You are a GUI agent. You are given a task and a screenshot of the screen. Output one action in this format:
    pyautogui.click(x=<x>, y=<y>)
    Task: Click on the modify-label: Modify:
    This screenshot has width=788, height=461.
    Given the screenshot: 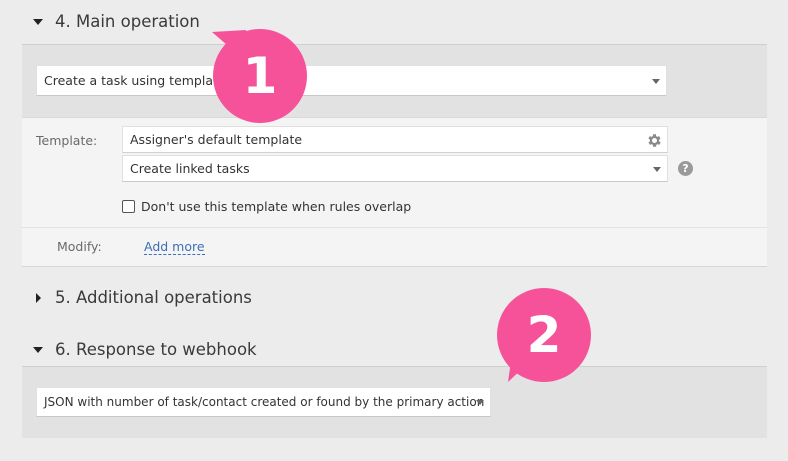 What is the action you would take?
    pyautogui.click(x=79, y=246)
    